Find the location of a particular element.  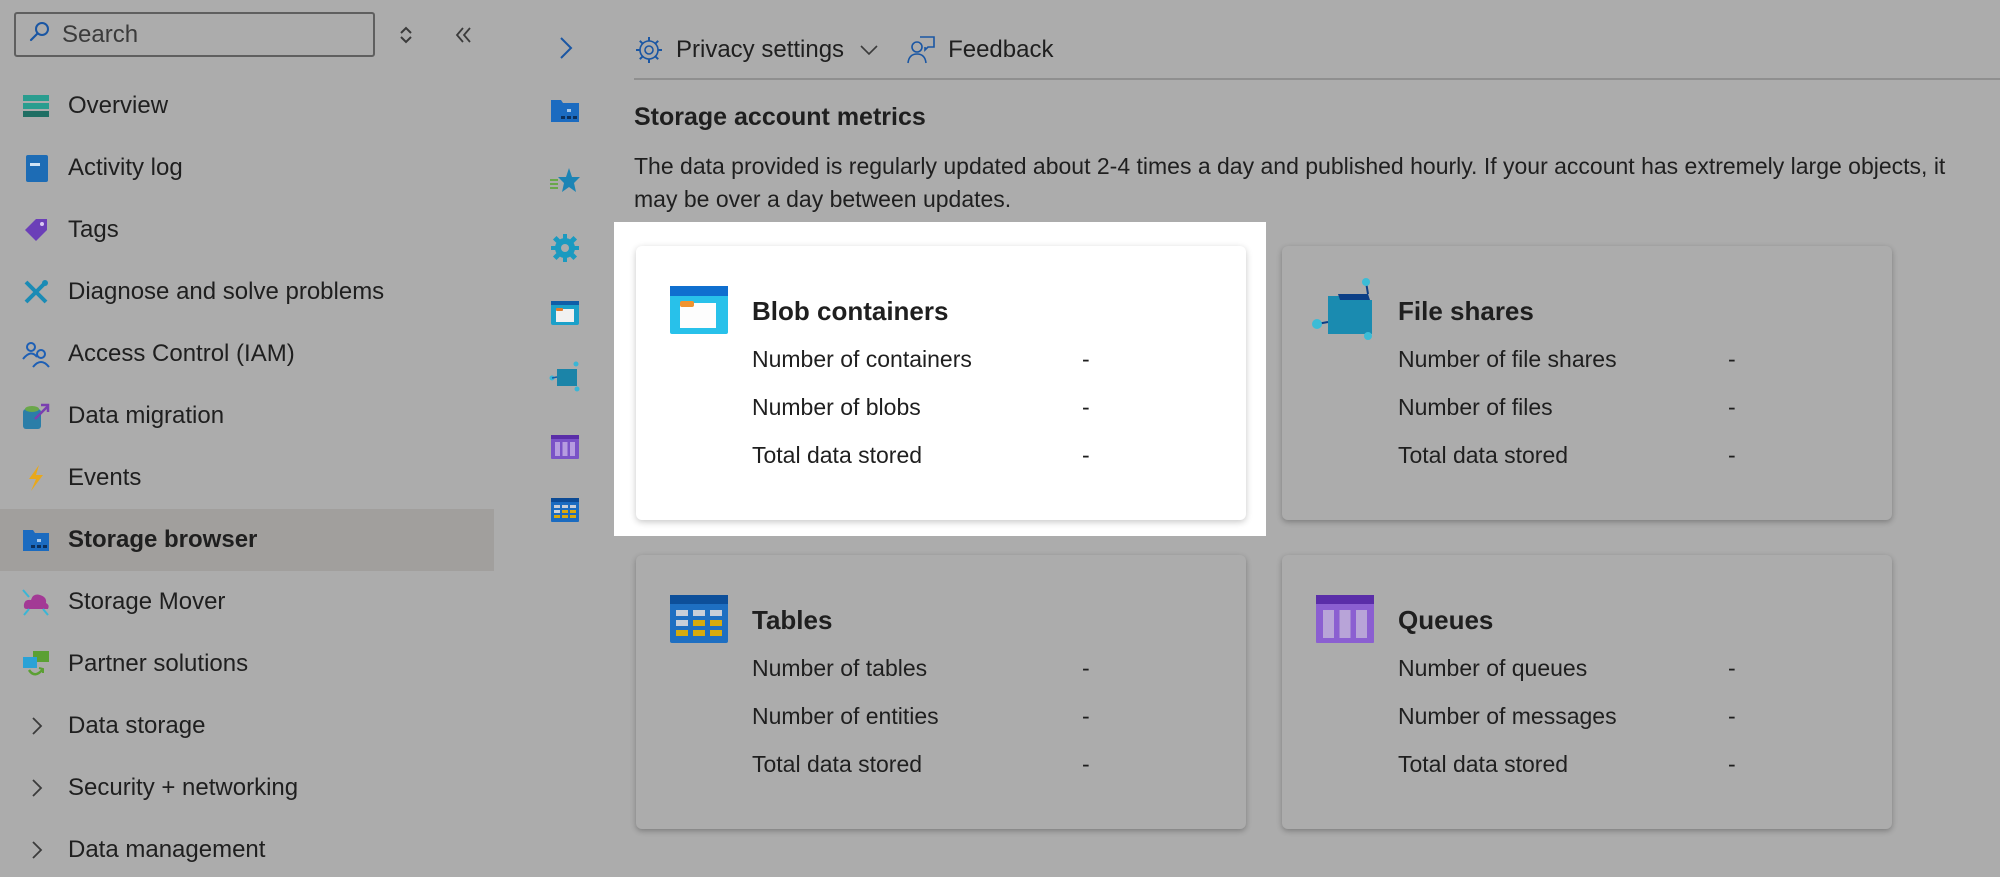

nav-item-label: Data management is located at coordinates (167, 849).